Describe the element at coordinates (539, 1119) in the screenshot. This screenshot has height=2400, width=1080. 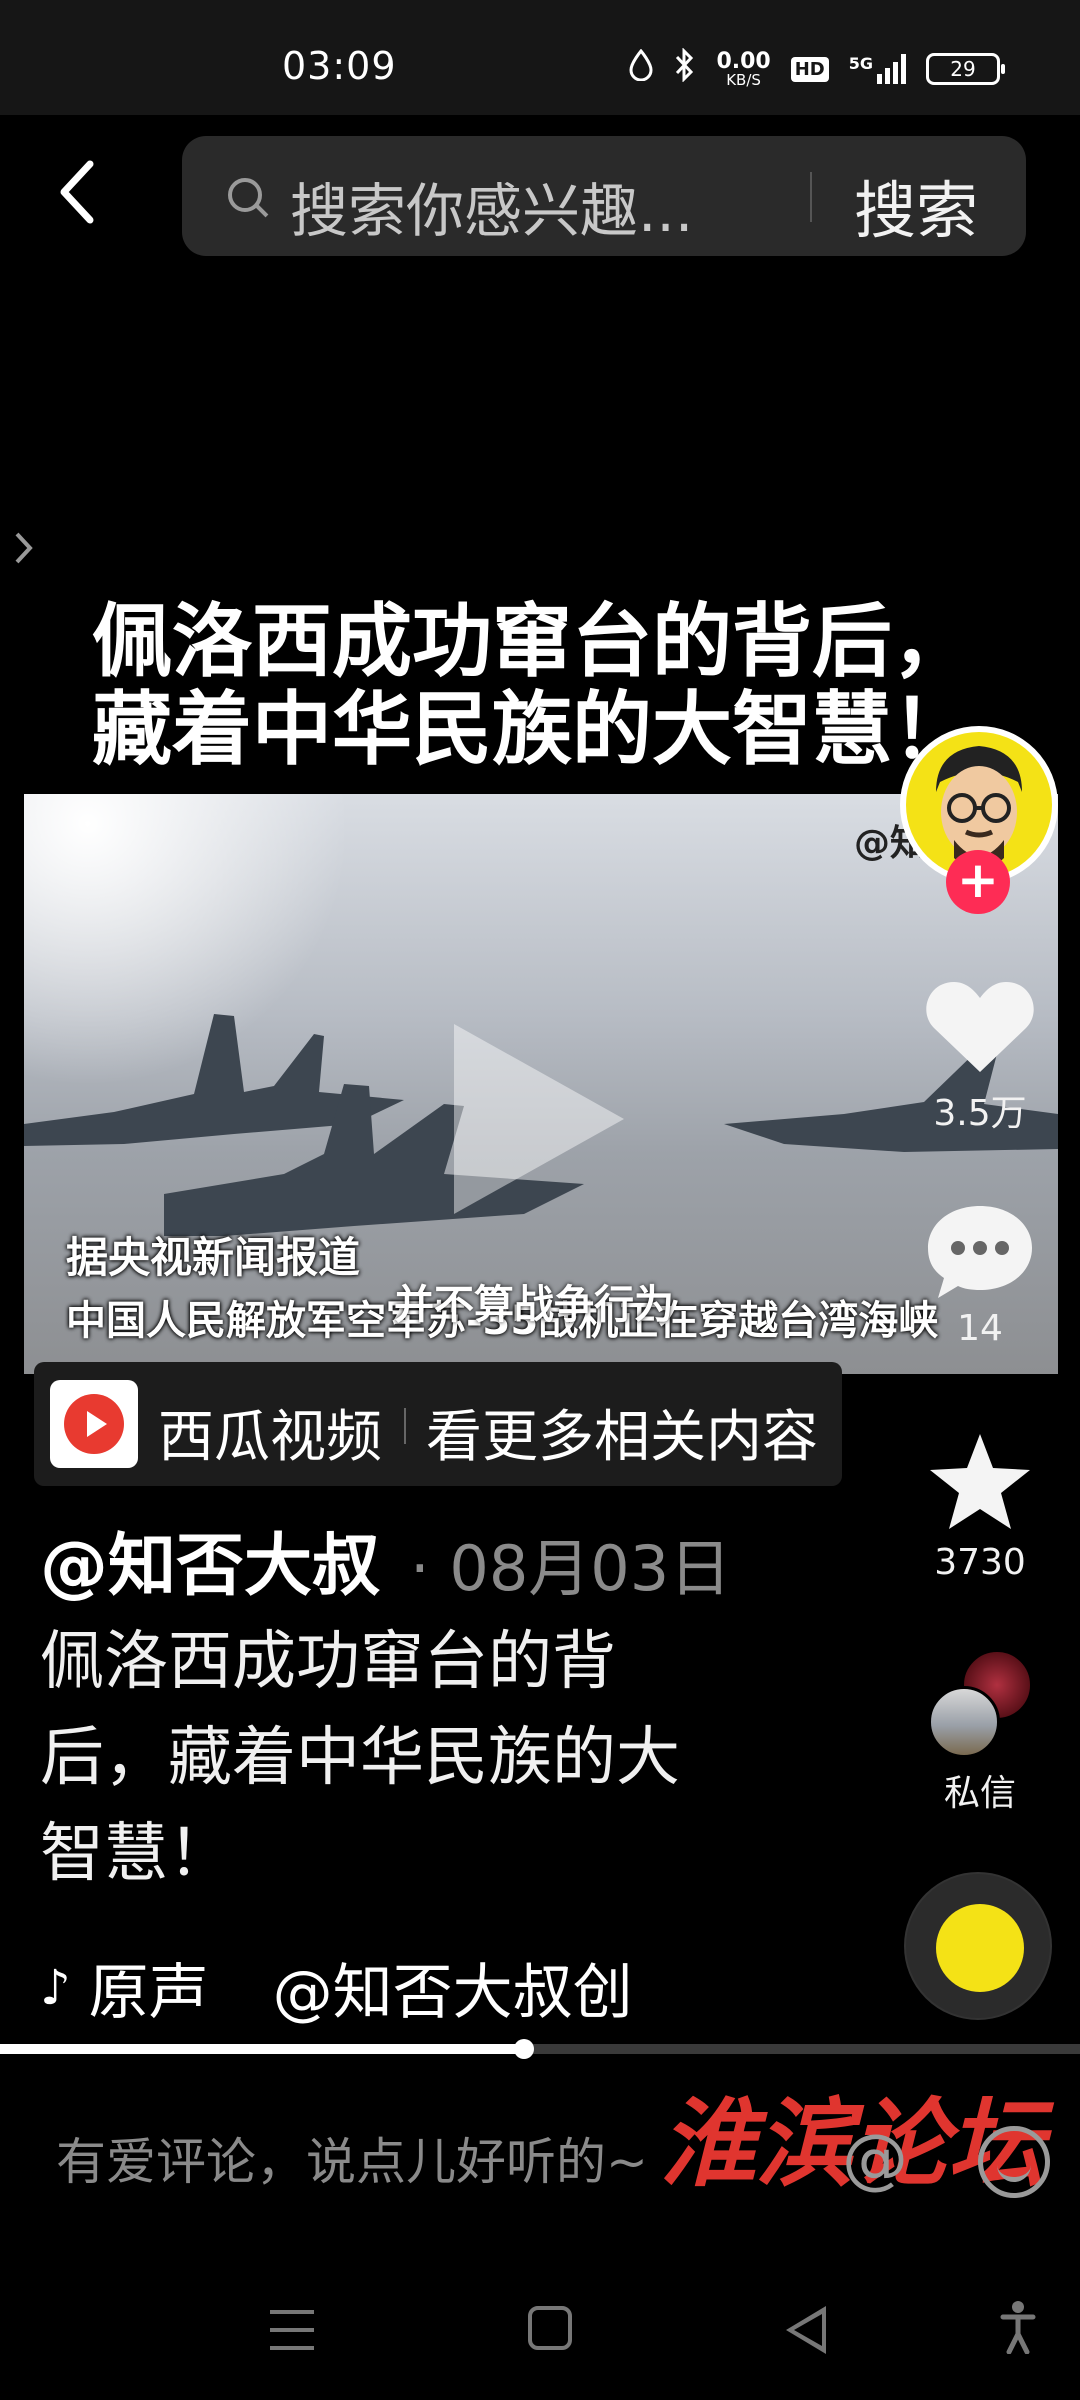
I see `play-icon` at that location.